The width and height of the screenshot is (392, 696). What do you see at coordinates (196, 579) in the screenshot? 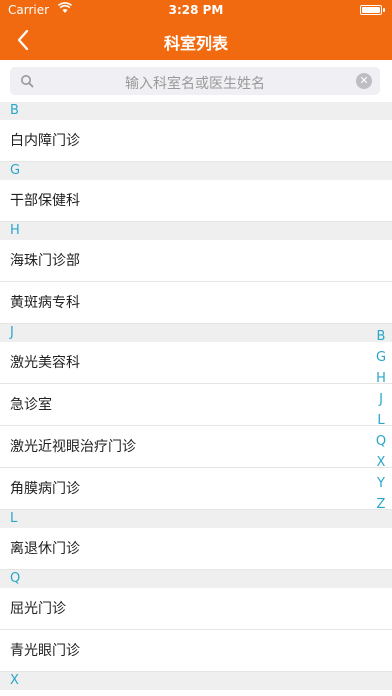
I see `section-header: Q` at bounding box center [196, 579].